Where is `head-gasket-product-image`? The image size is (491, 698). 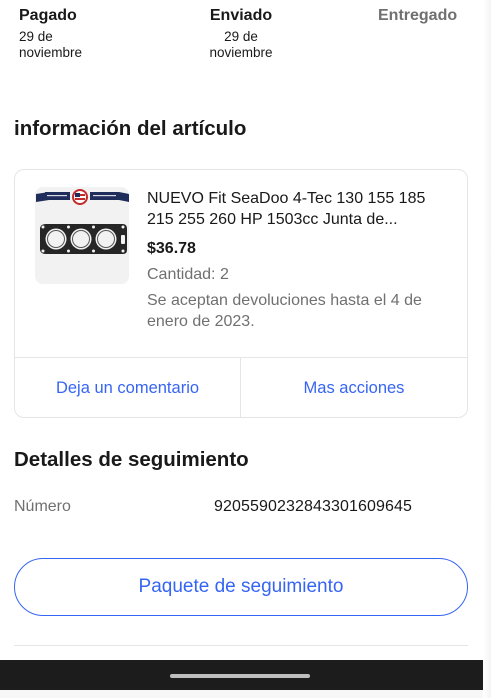 head-gasket-product-image is located at coordinates (82, 235).